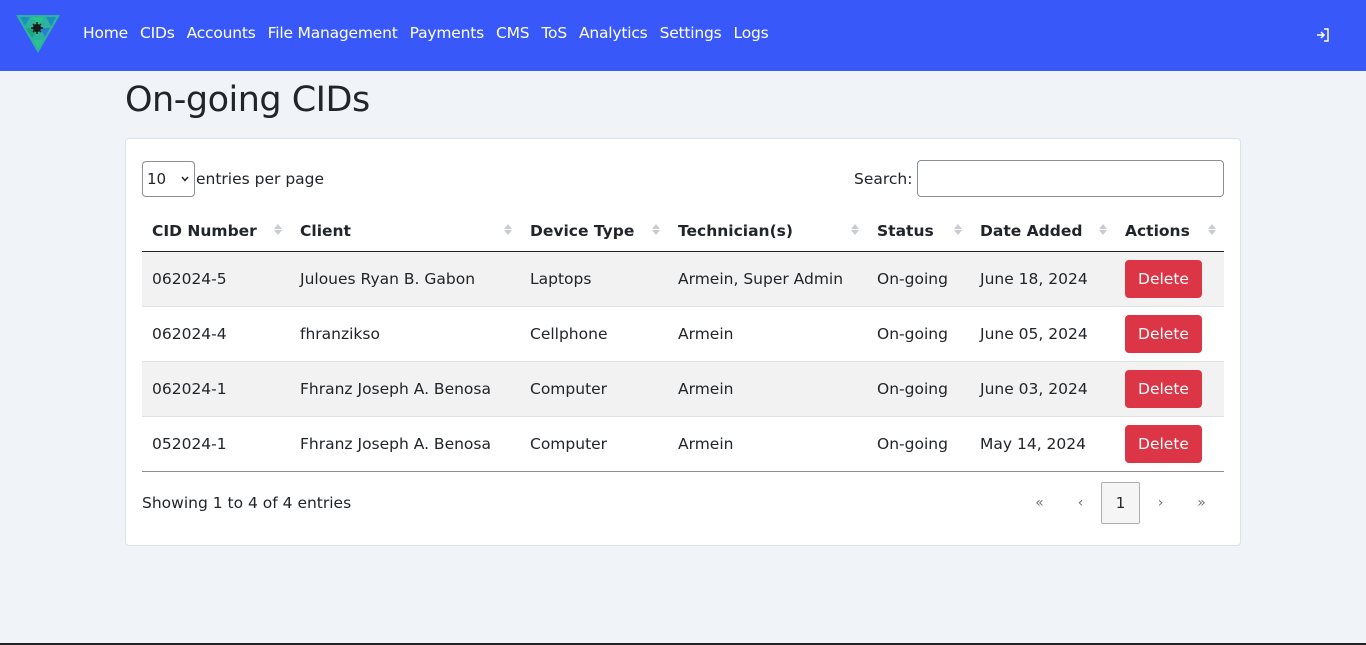 Image resolution: width=1366 pixels, height=645 pixels. Describe the element at coordinates (260, 179) in the screenshot. I see `entries-per-page-label: entries per page` at that location.